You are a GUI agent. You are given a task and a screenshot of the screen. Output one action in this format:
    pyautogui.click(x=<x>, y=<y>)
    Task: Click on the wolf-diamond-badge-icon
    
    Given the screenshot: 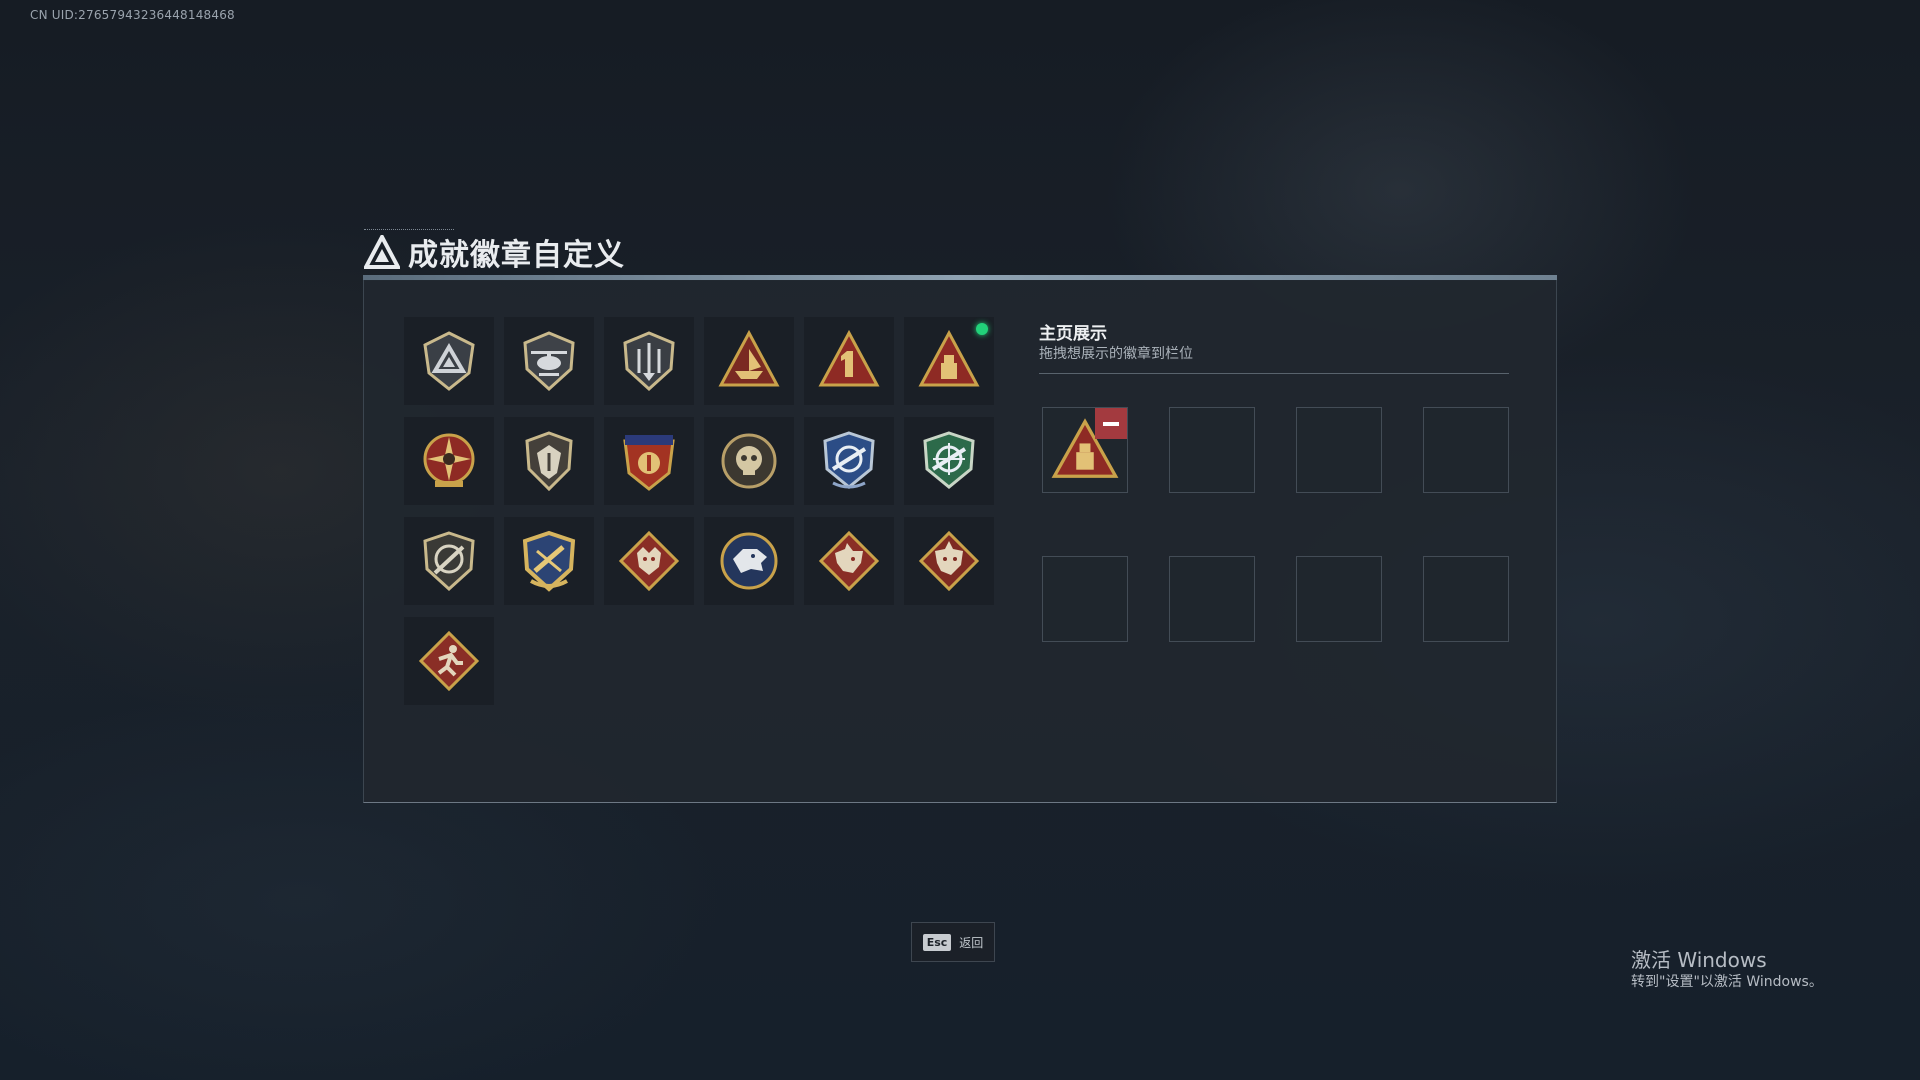 What is the action you would take?
    pyautogui.click(x=649, y=561)
    